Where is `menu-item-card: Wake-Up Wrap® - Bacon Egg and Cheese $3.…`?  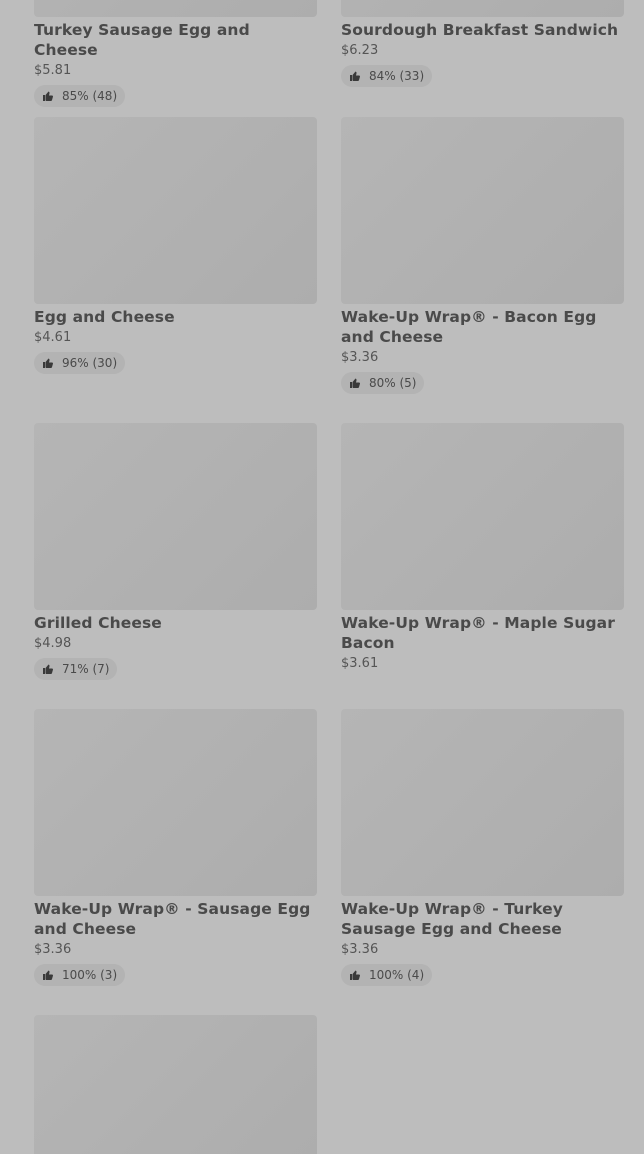 menu-item-card: Wake-Up Wrap® - Bacon Egg and Cheese $3.… is located at coordinates (482, 255).